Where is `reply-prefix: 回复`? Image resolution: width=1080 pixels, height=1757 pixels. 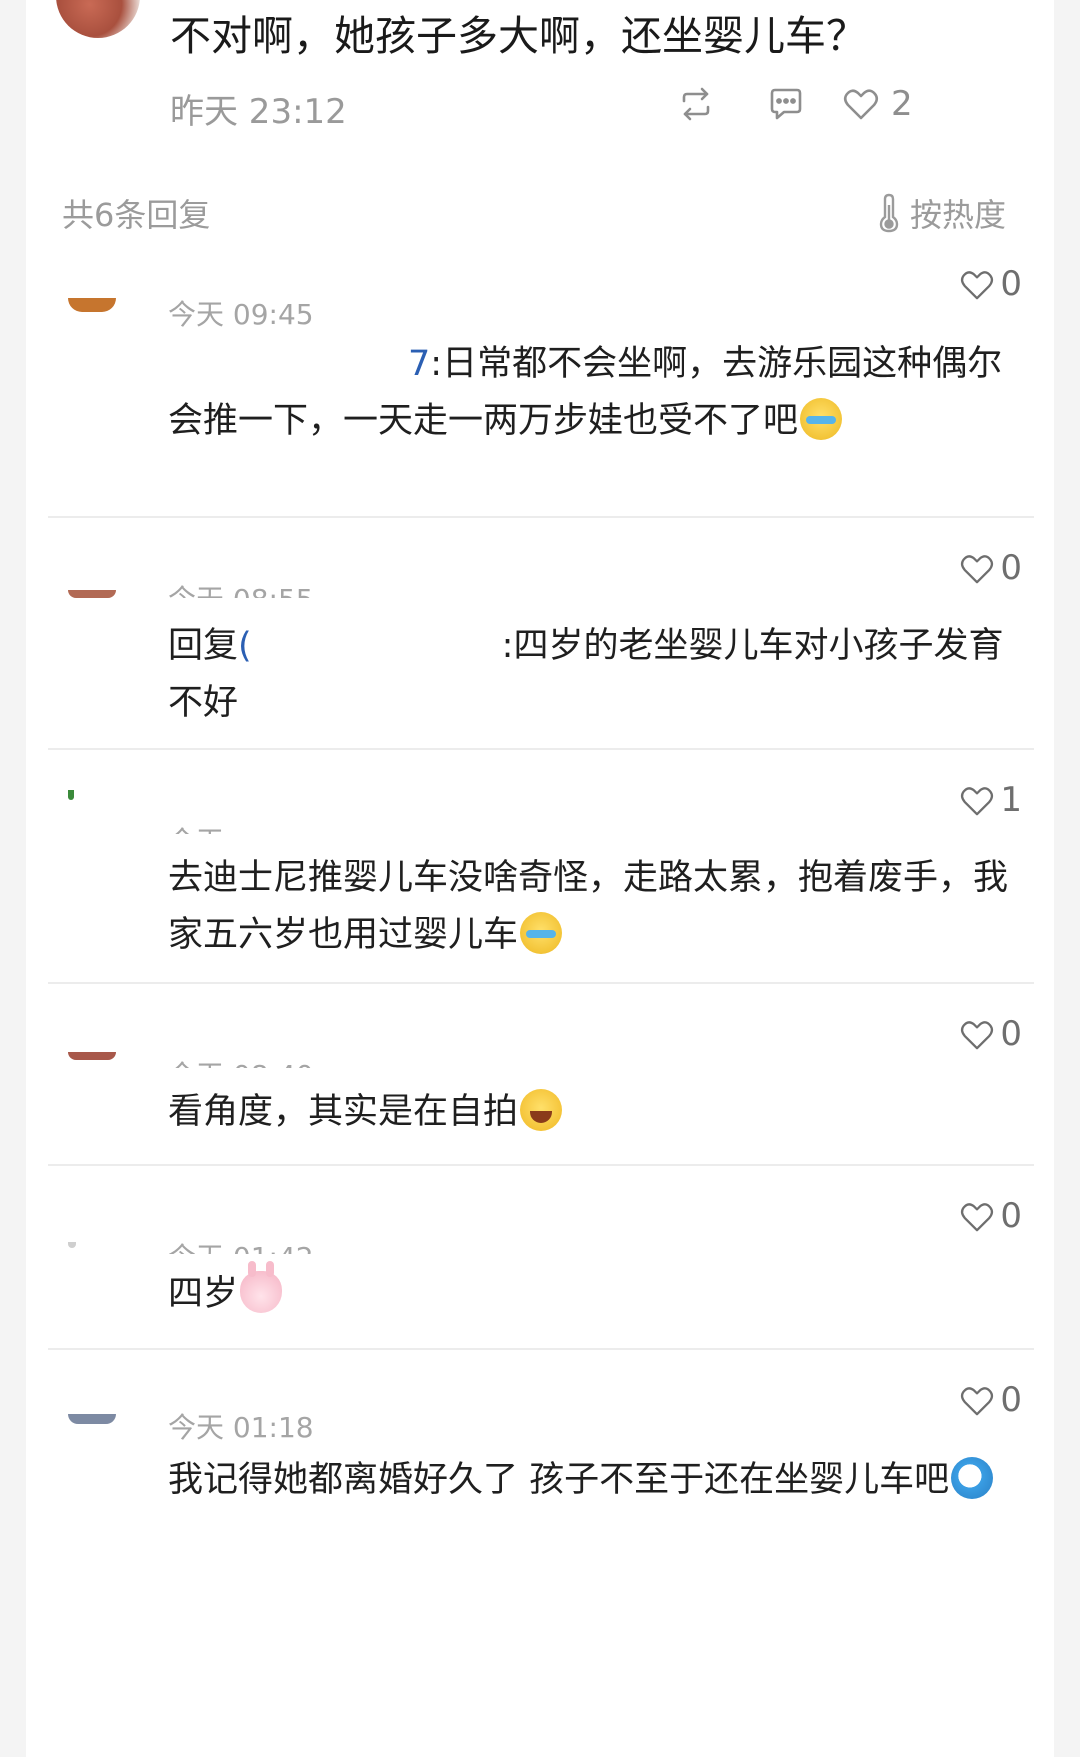 reply-prefix: 回复 is located at coordinates (203, 646).